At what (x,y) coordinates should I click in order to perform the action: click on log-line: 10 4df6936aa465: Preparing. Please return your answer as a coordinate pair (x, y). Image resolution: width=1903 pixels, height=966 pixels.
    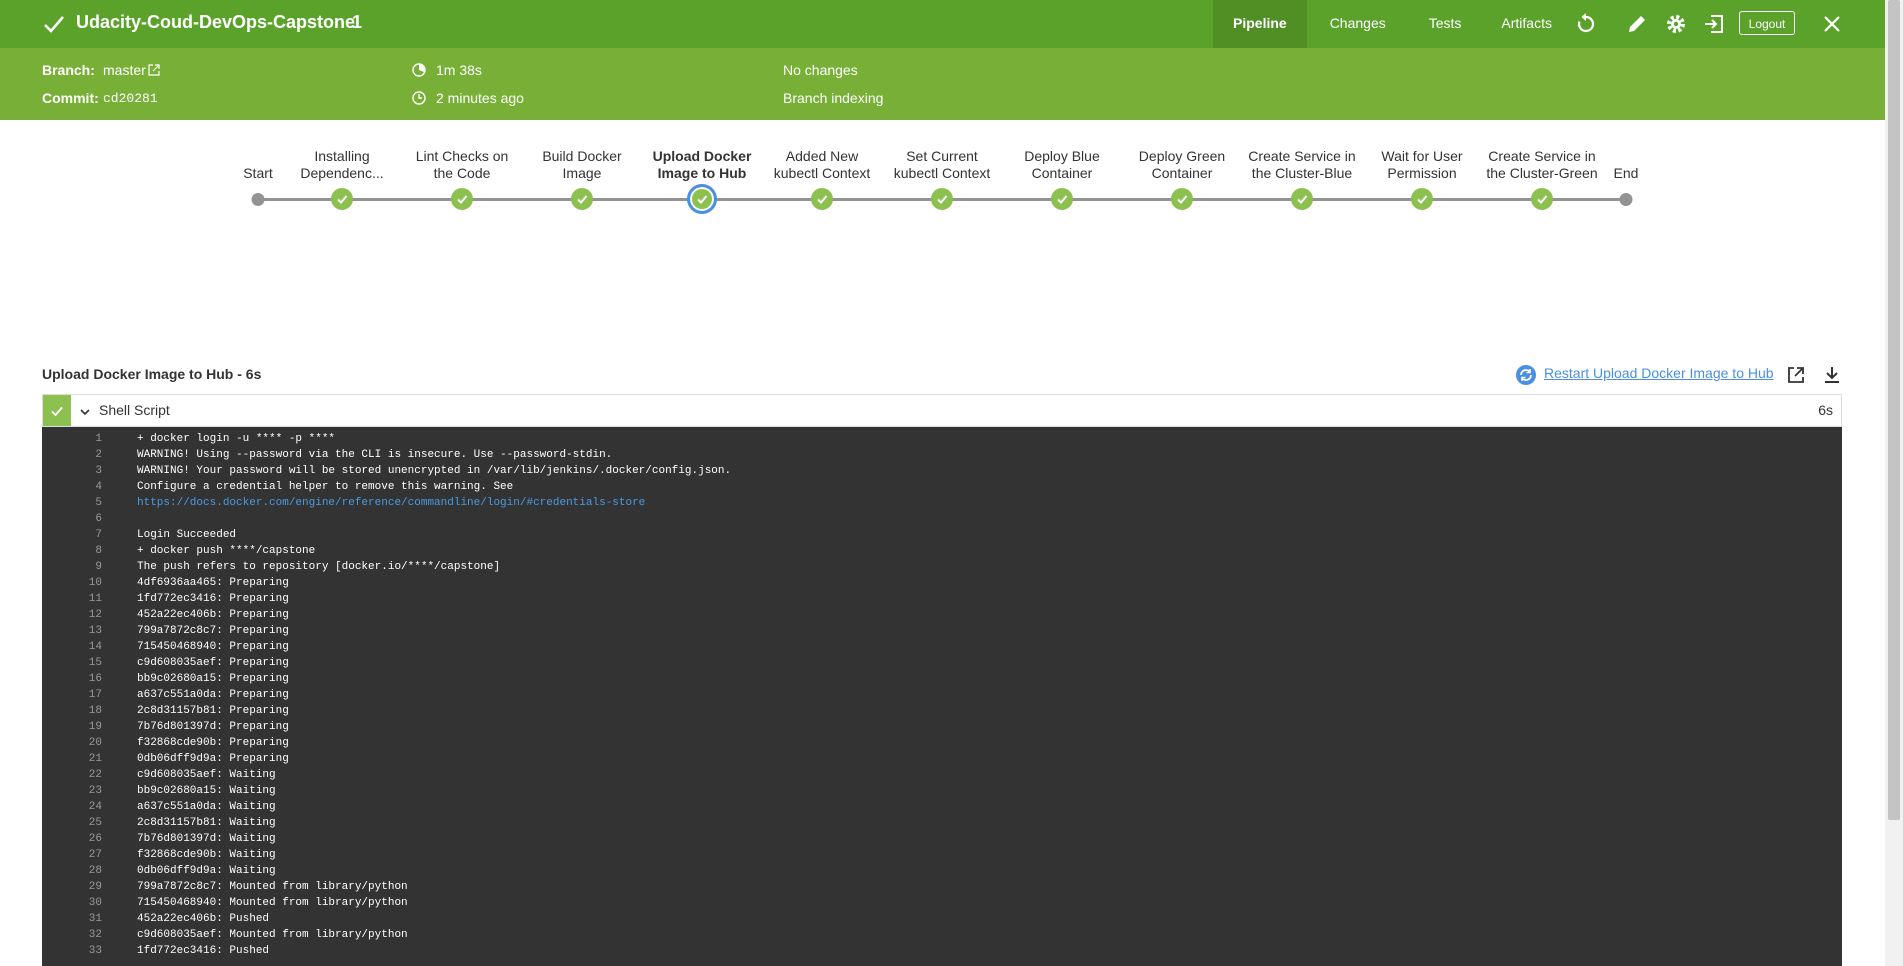
    Looking at the image, I should click on (942, 585).